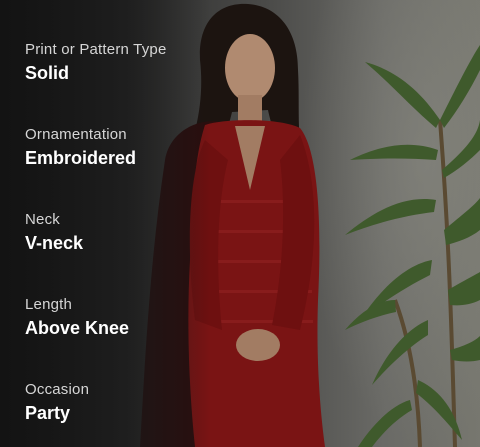 Image resolution: width=480 pixels, height=447 pixels. Describe the element at coordinates (81, 158) in the screenshot. I see `attribute-value: Embroidered` at that location.